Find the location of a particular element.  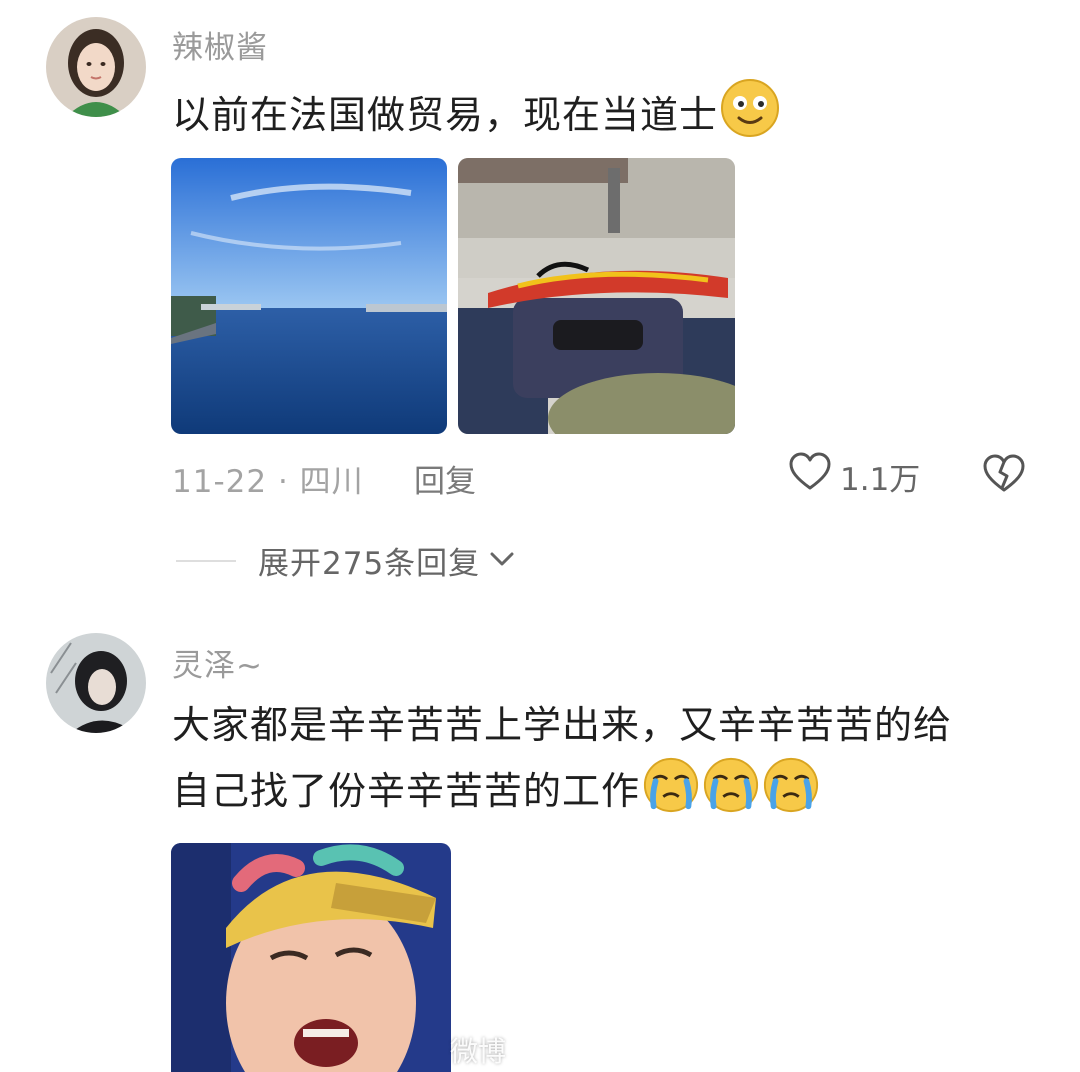

comment-line-2: 自己找了份辛辛苦苦的工作 is located at coordinates (562, 794).